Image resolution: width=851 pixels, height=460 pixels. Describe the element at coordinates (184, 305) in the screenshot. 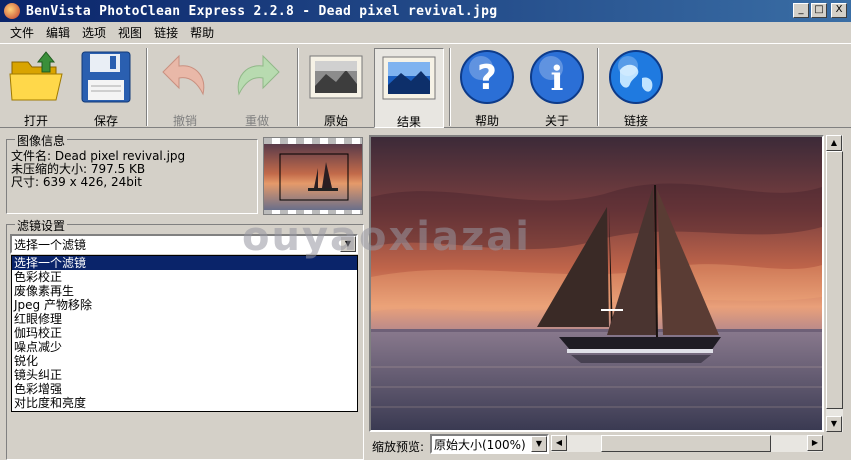

I see `filter-option: Jpeg 产物移除` at that location.